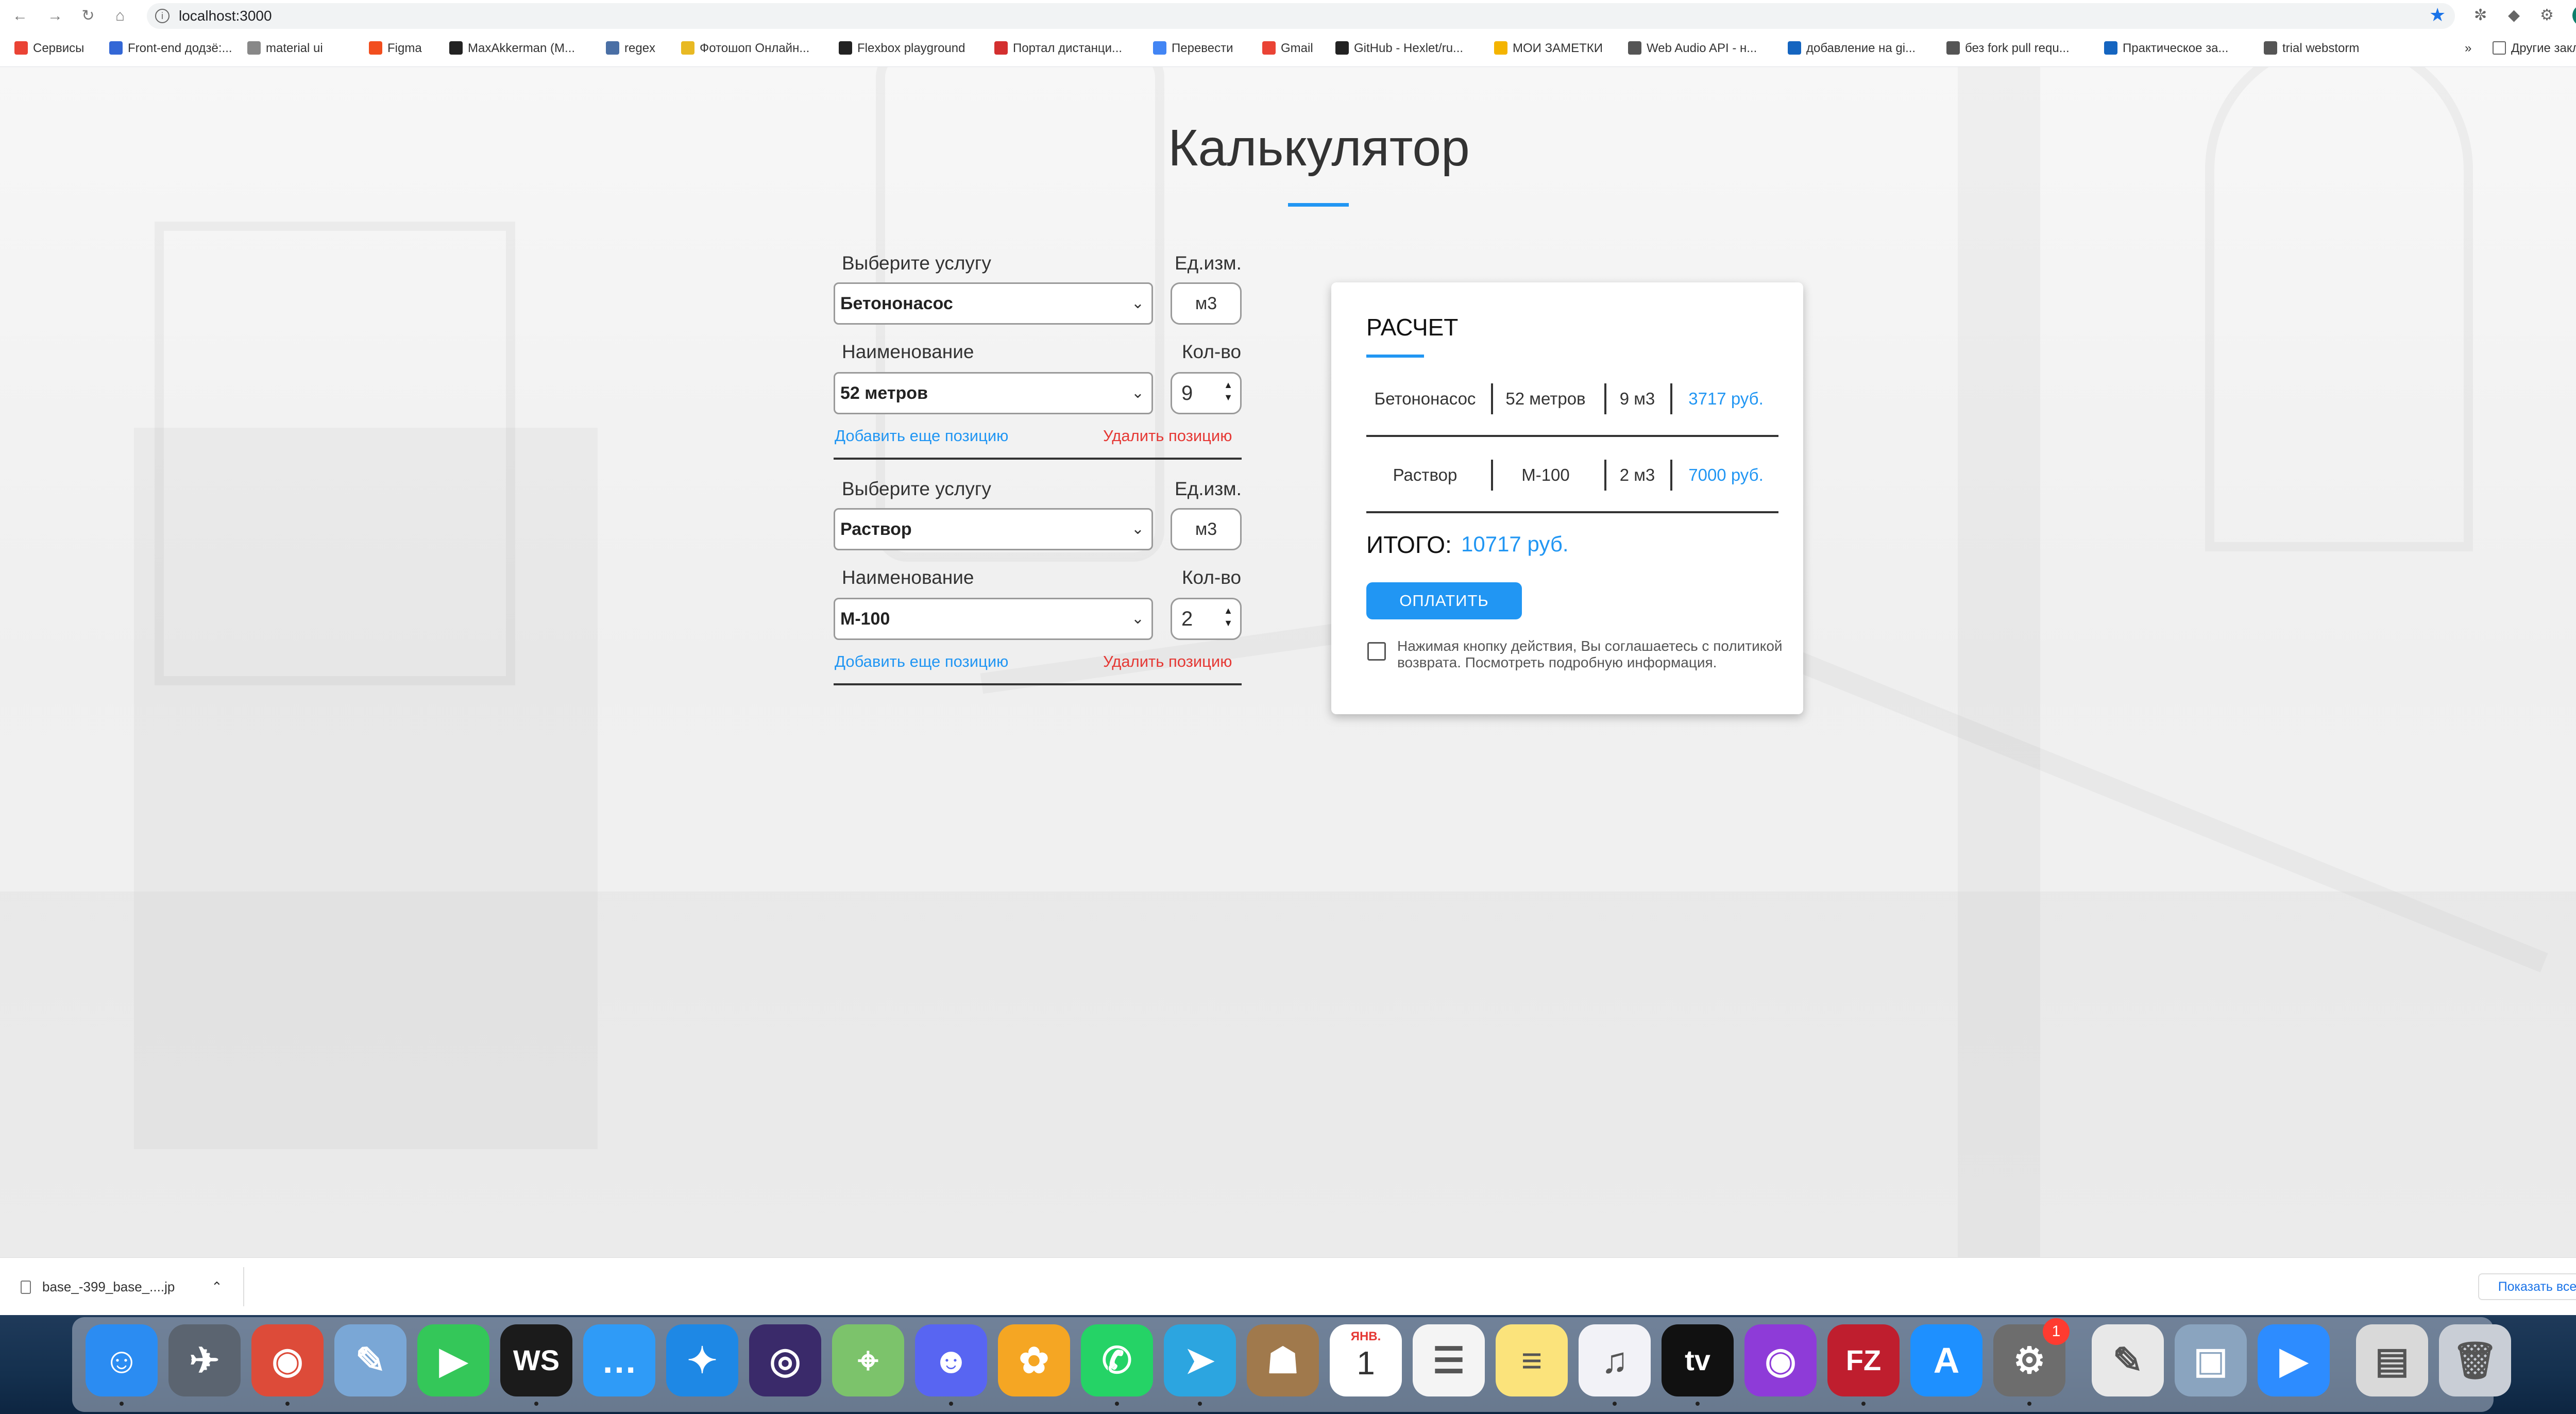 The height and width of the screenshot is (1414, 2576). Describe the element at coordinates (1365, 1336) in the screenshot. I see `calendar-month: ЯНВ.` at that location.